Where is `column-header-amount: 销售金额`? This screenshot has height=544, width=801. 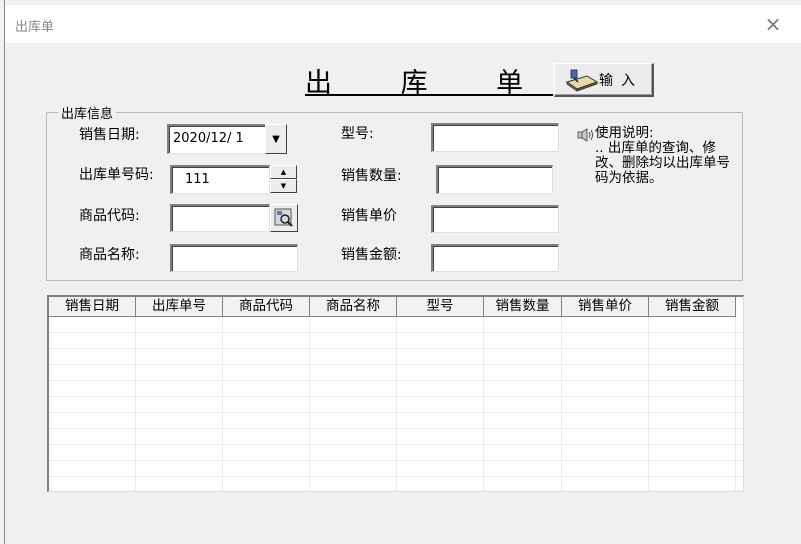
column-header-amount: 销售金额 is located at coordinates (692, 307).